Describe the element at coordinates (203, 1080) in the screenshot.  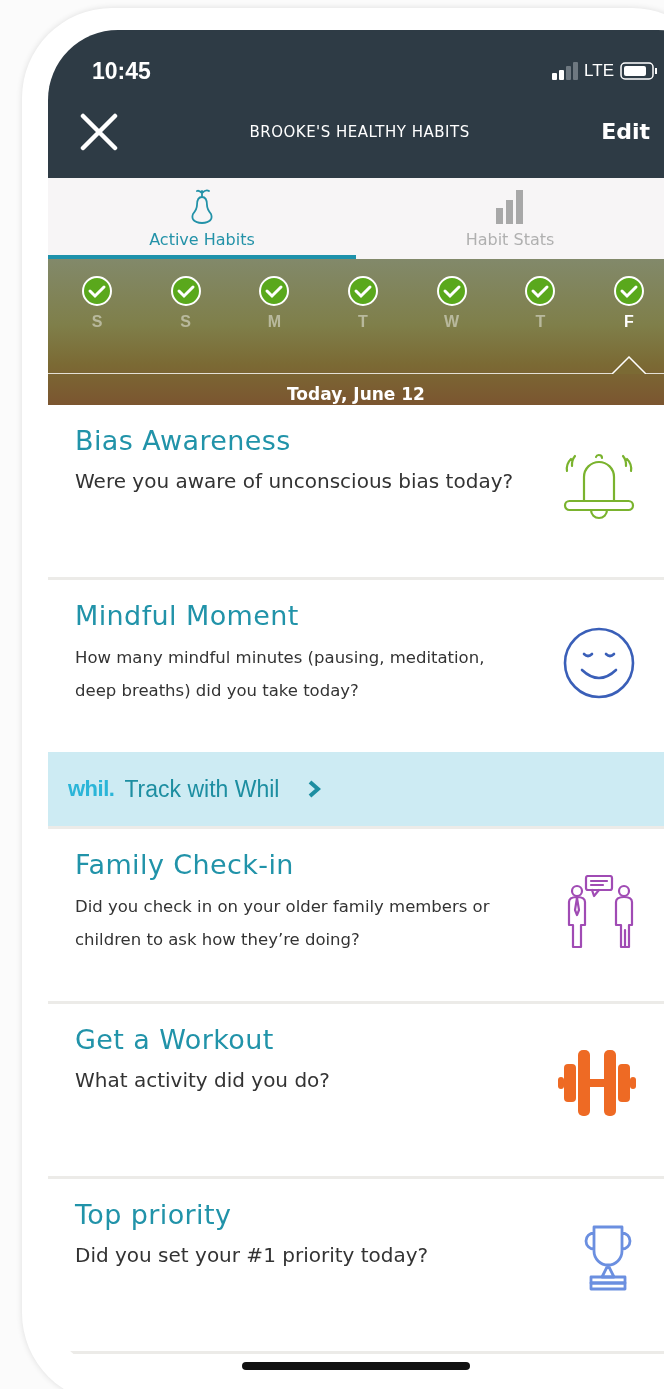
I see `habit-question: What activity did you do?` at that location.